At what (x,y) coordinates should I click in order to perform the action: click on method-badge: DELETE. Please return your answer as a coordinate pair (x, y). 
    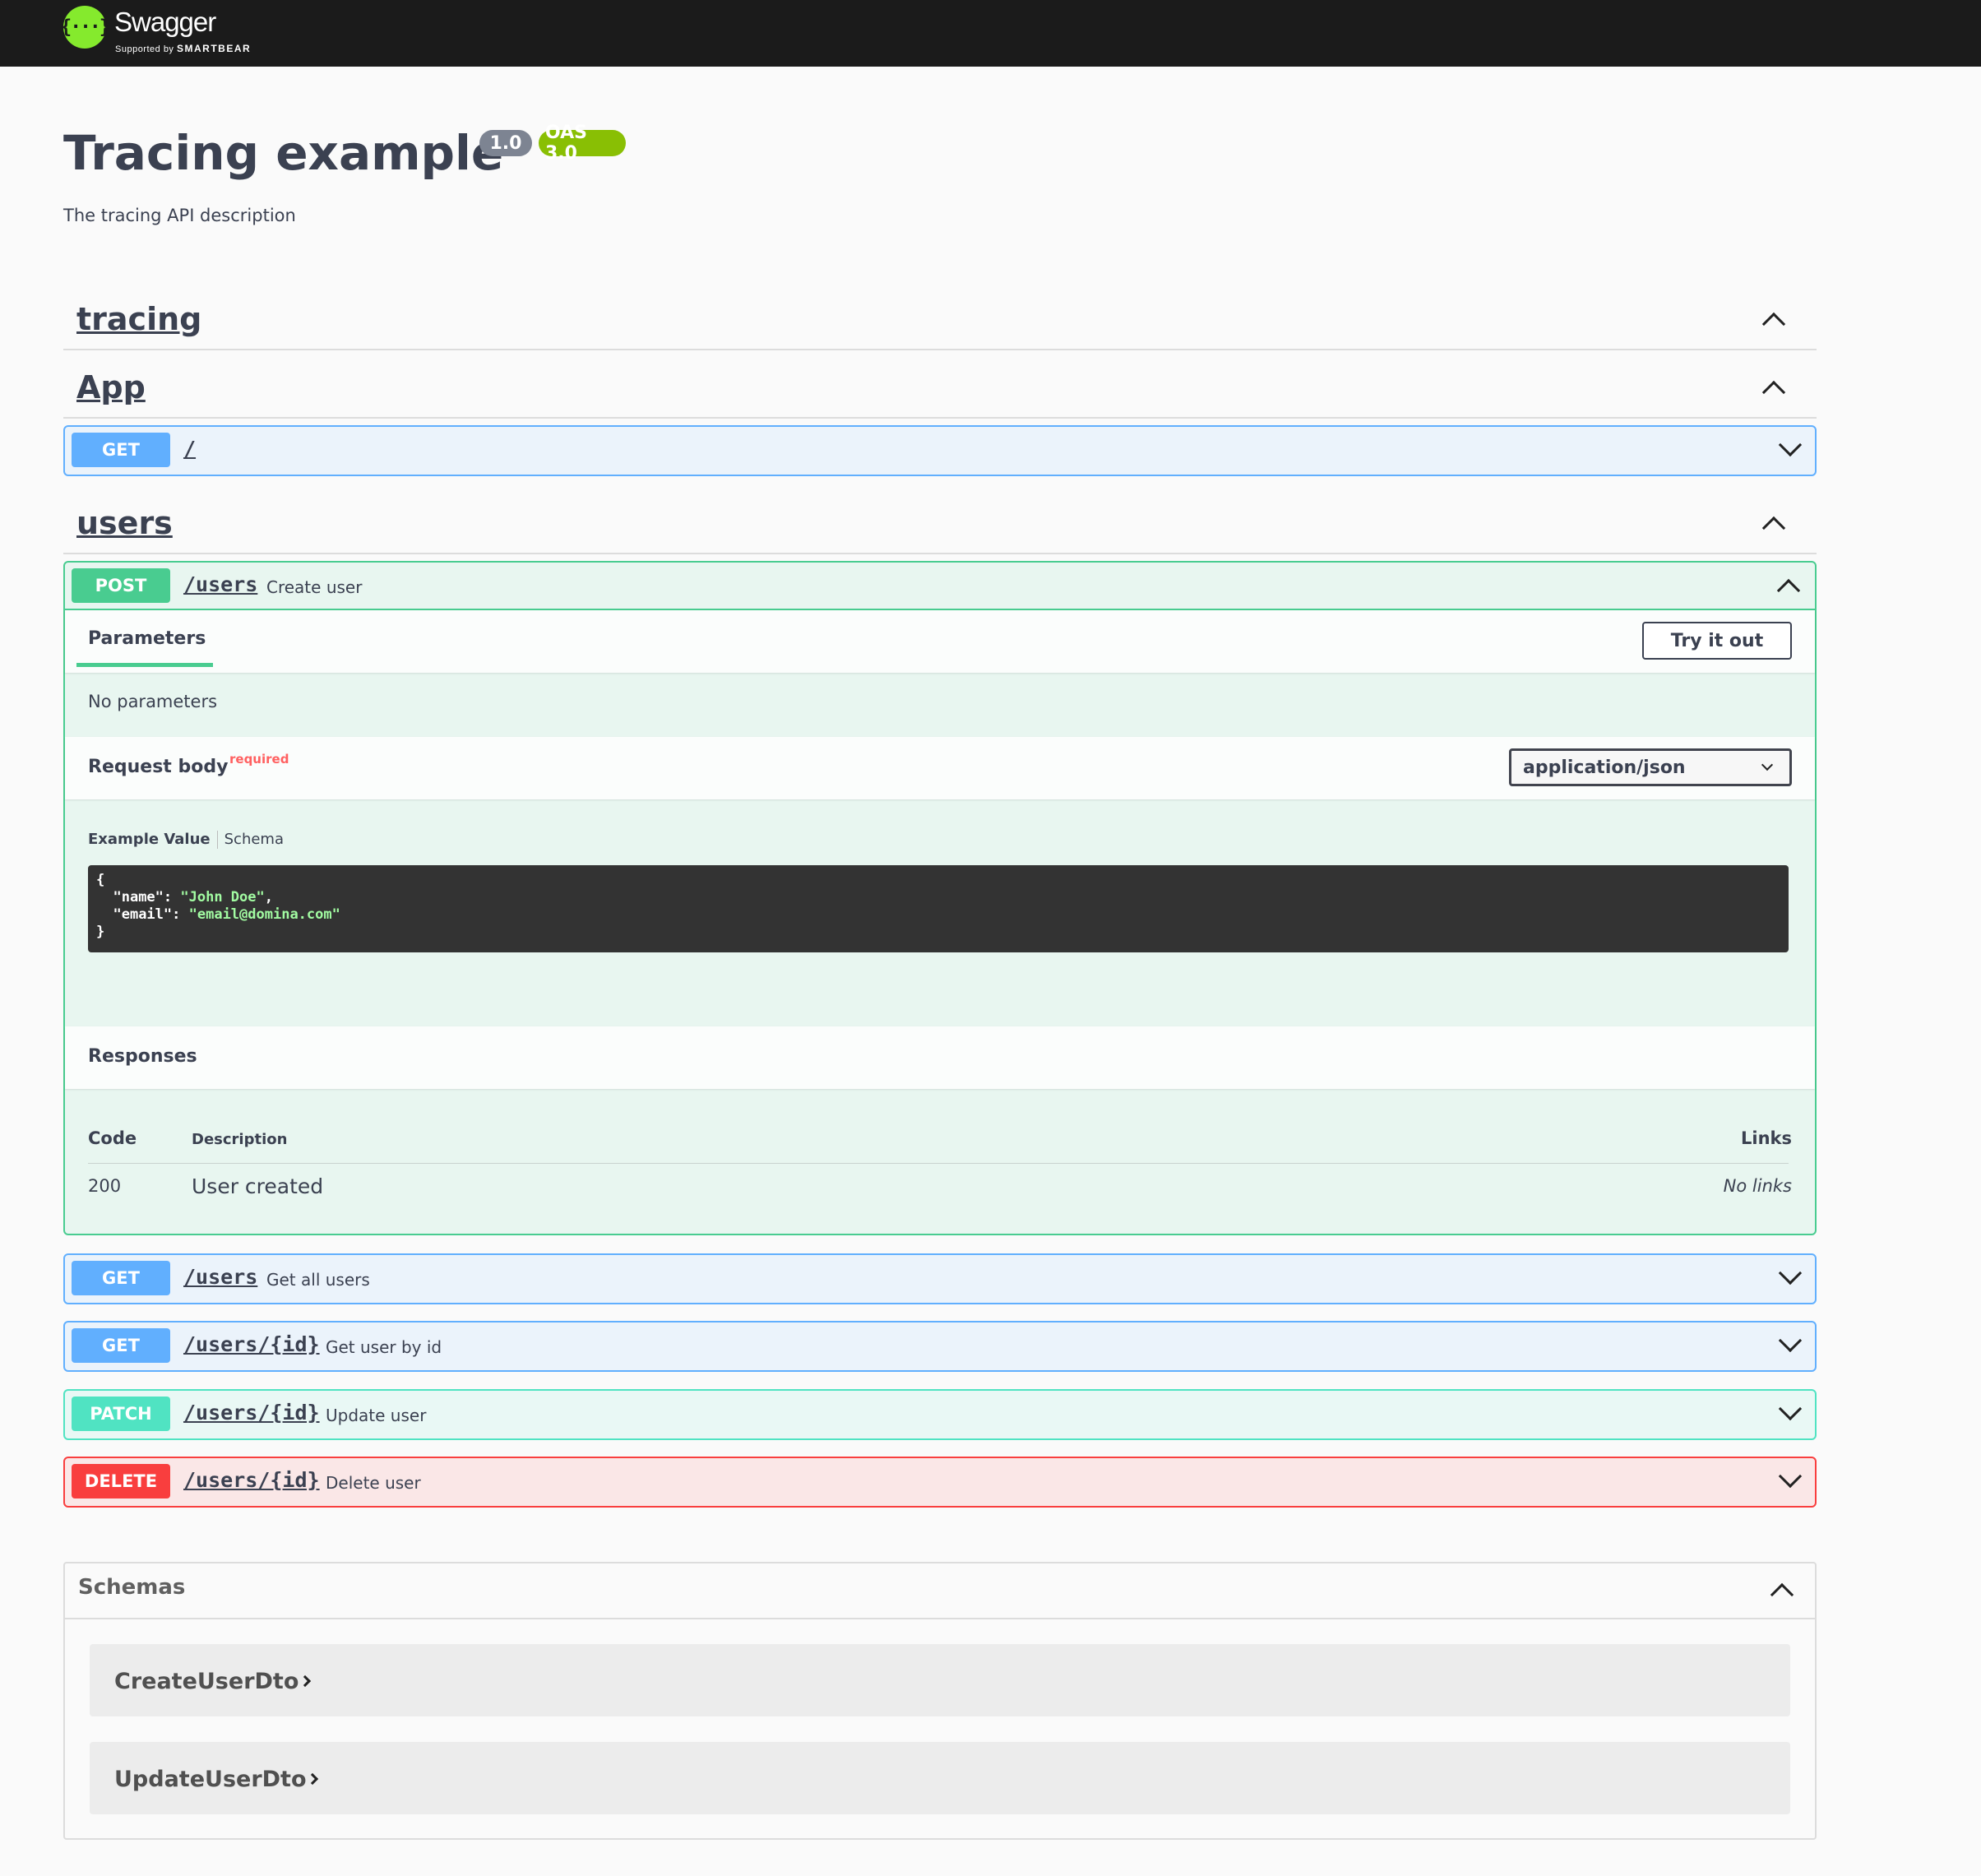
    Looking at the image, I should click on (121, 1481).